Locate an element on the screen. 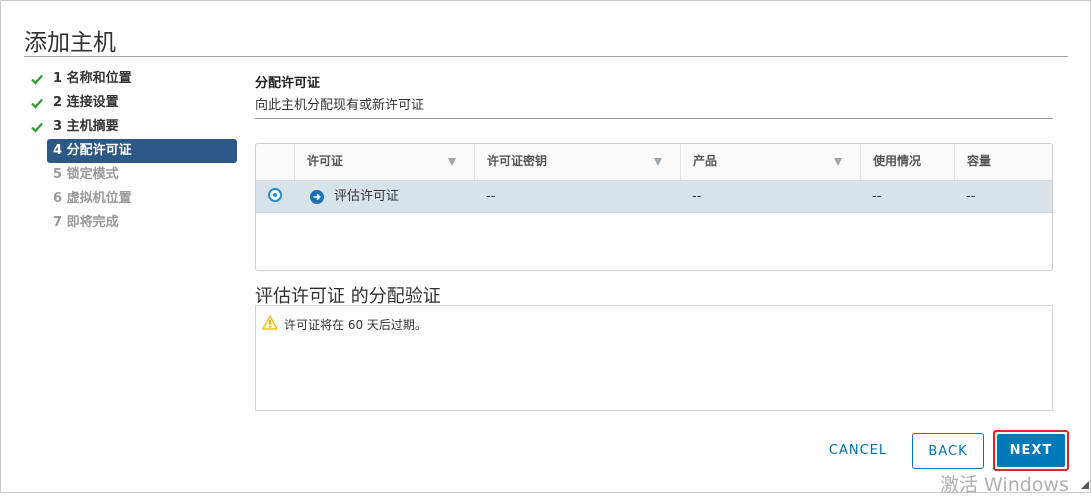  step-label: 3 主机摘要 is located at coordinates (86, 126).